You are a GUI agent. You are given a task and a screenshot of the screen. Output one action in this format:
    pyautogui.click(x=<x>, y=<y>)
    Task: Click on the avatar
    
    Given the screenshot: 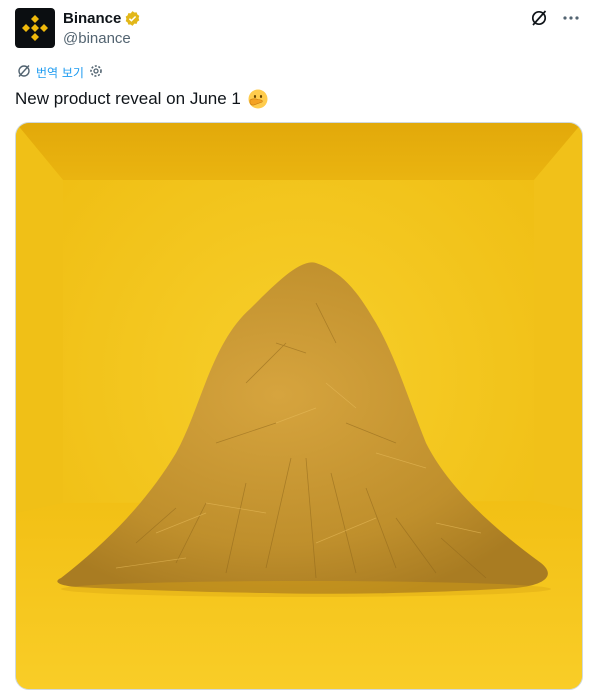 What is the action you would take?
    pyautogui.click(x=35, y=28)
    